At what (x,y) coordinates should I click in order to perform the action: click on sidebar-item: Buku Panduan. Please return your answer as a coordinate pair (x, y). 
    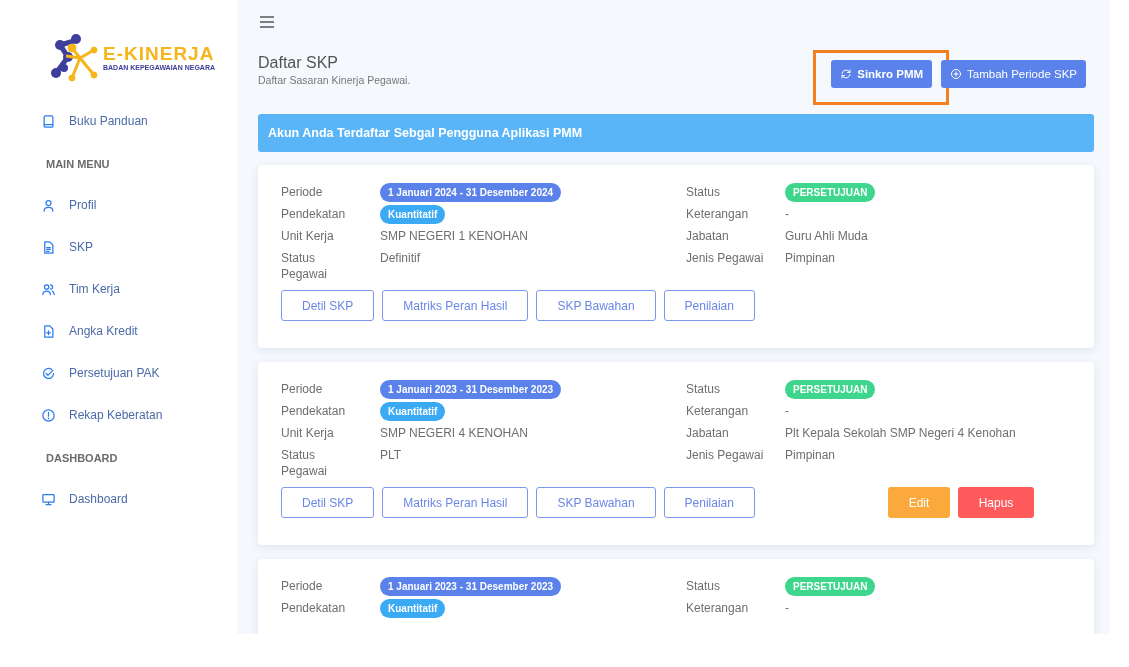
    Looking at the image, I should click on (118, 121).